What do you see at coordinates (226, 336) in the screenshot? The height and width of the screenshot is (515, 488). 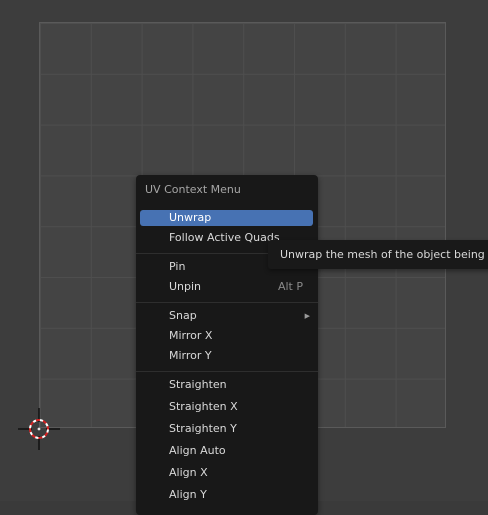 I see `menu-item-mirror-x: Mirror X` at bounding box center [226, 336].